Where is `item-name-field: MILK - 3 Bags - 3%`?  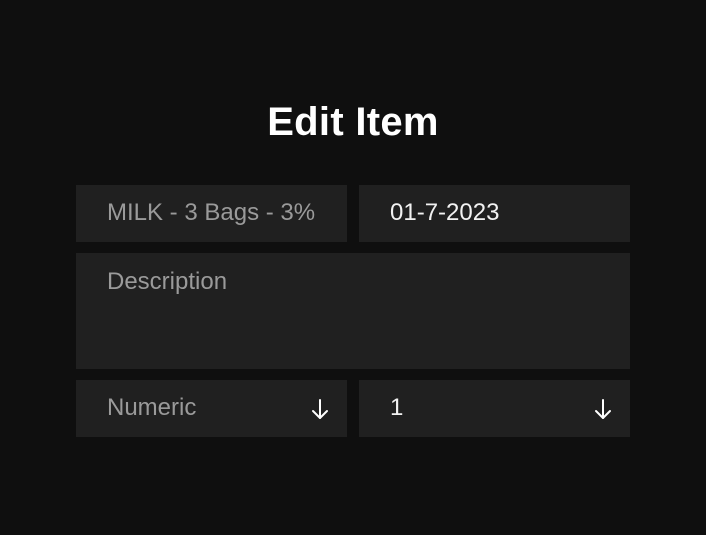
item-name-field: MILK - 3 Bags - 3% is located at coordinates (211, 213).